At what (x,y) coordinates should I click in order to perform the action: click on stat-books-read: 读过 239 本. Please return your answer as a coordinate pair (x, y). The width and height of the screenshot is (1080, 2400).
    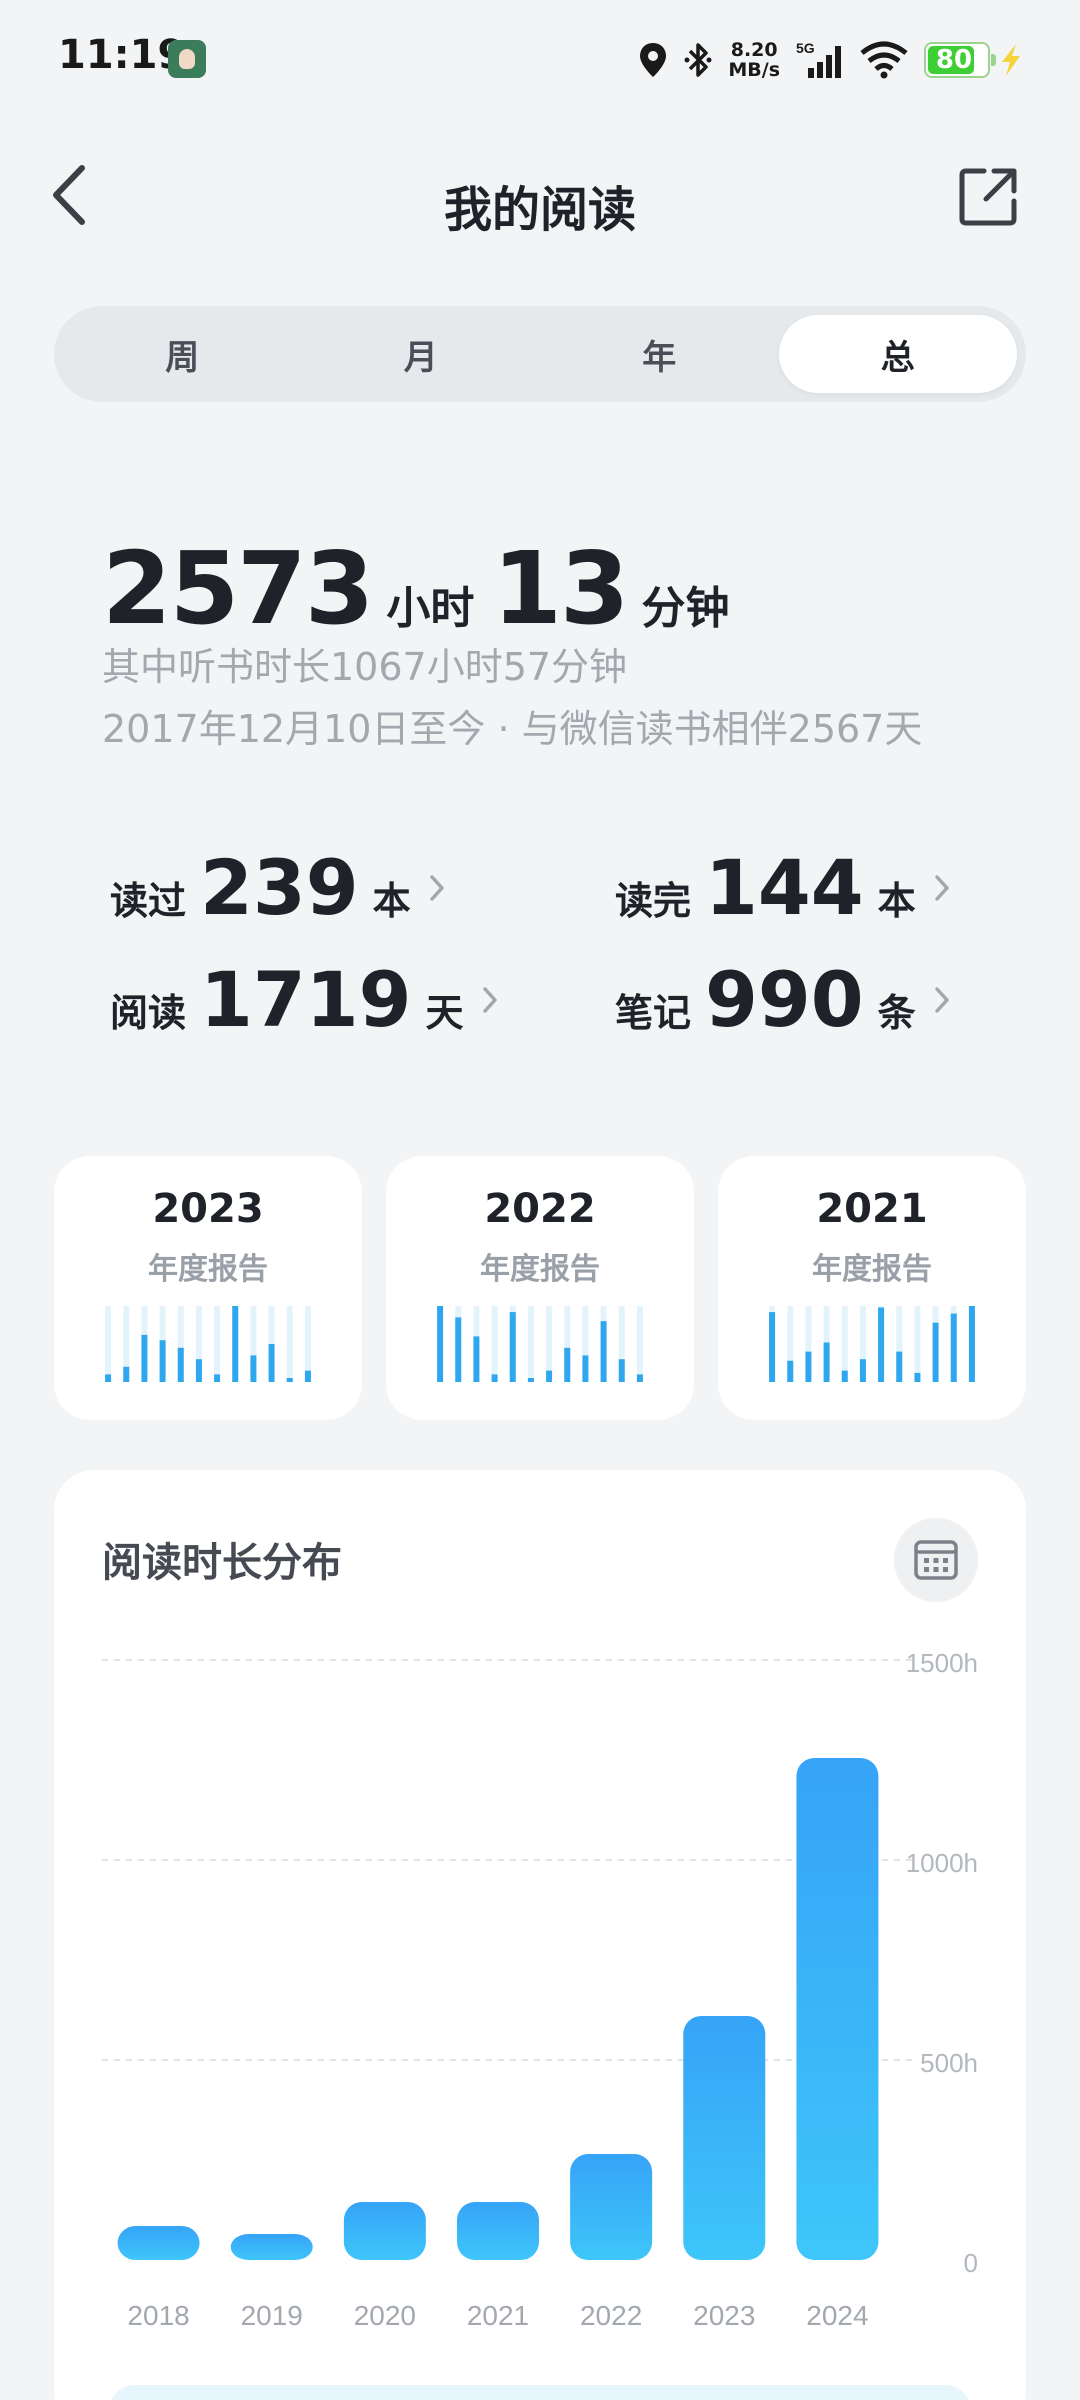
    Looking at the image, I should click on (278, 887).